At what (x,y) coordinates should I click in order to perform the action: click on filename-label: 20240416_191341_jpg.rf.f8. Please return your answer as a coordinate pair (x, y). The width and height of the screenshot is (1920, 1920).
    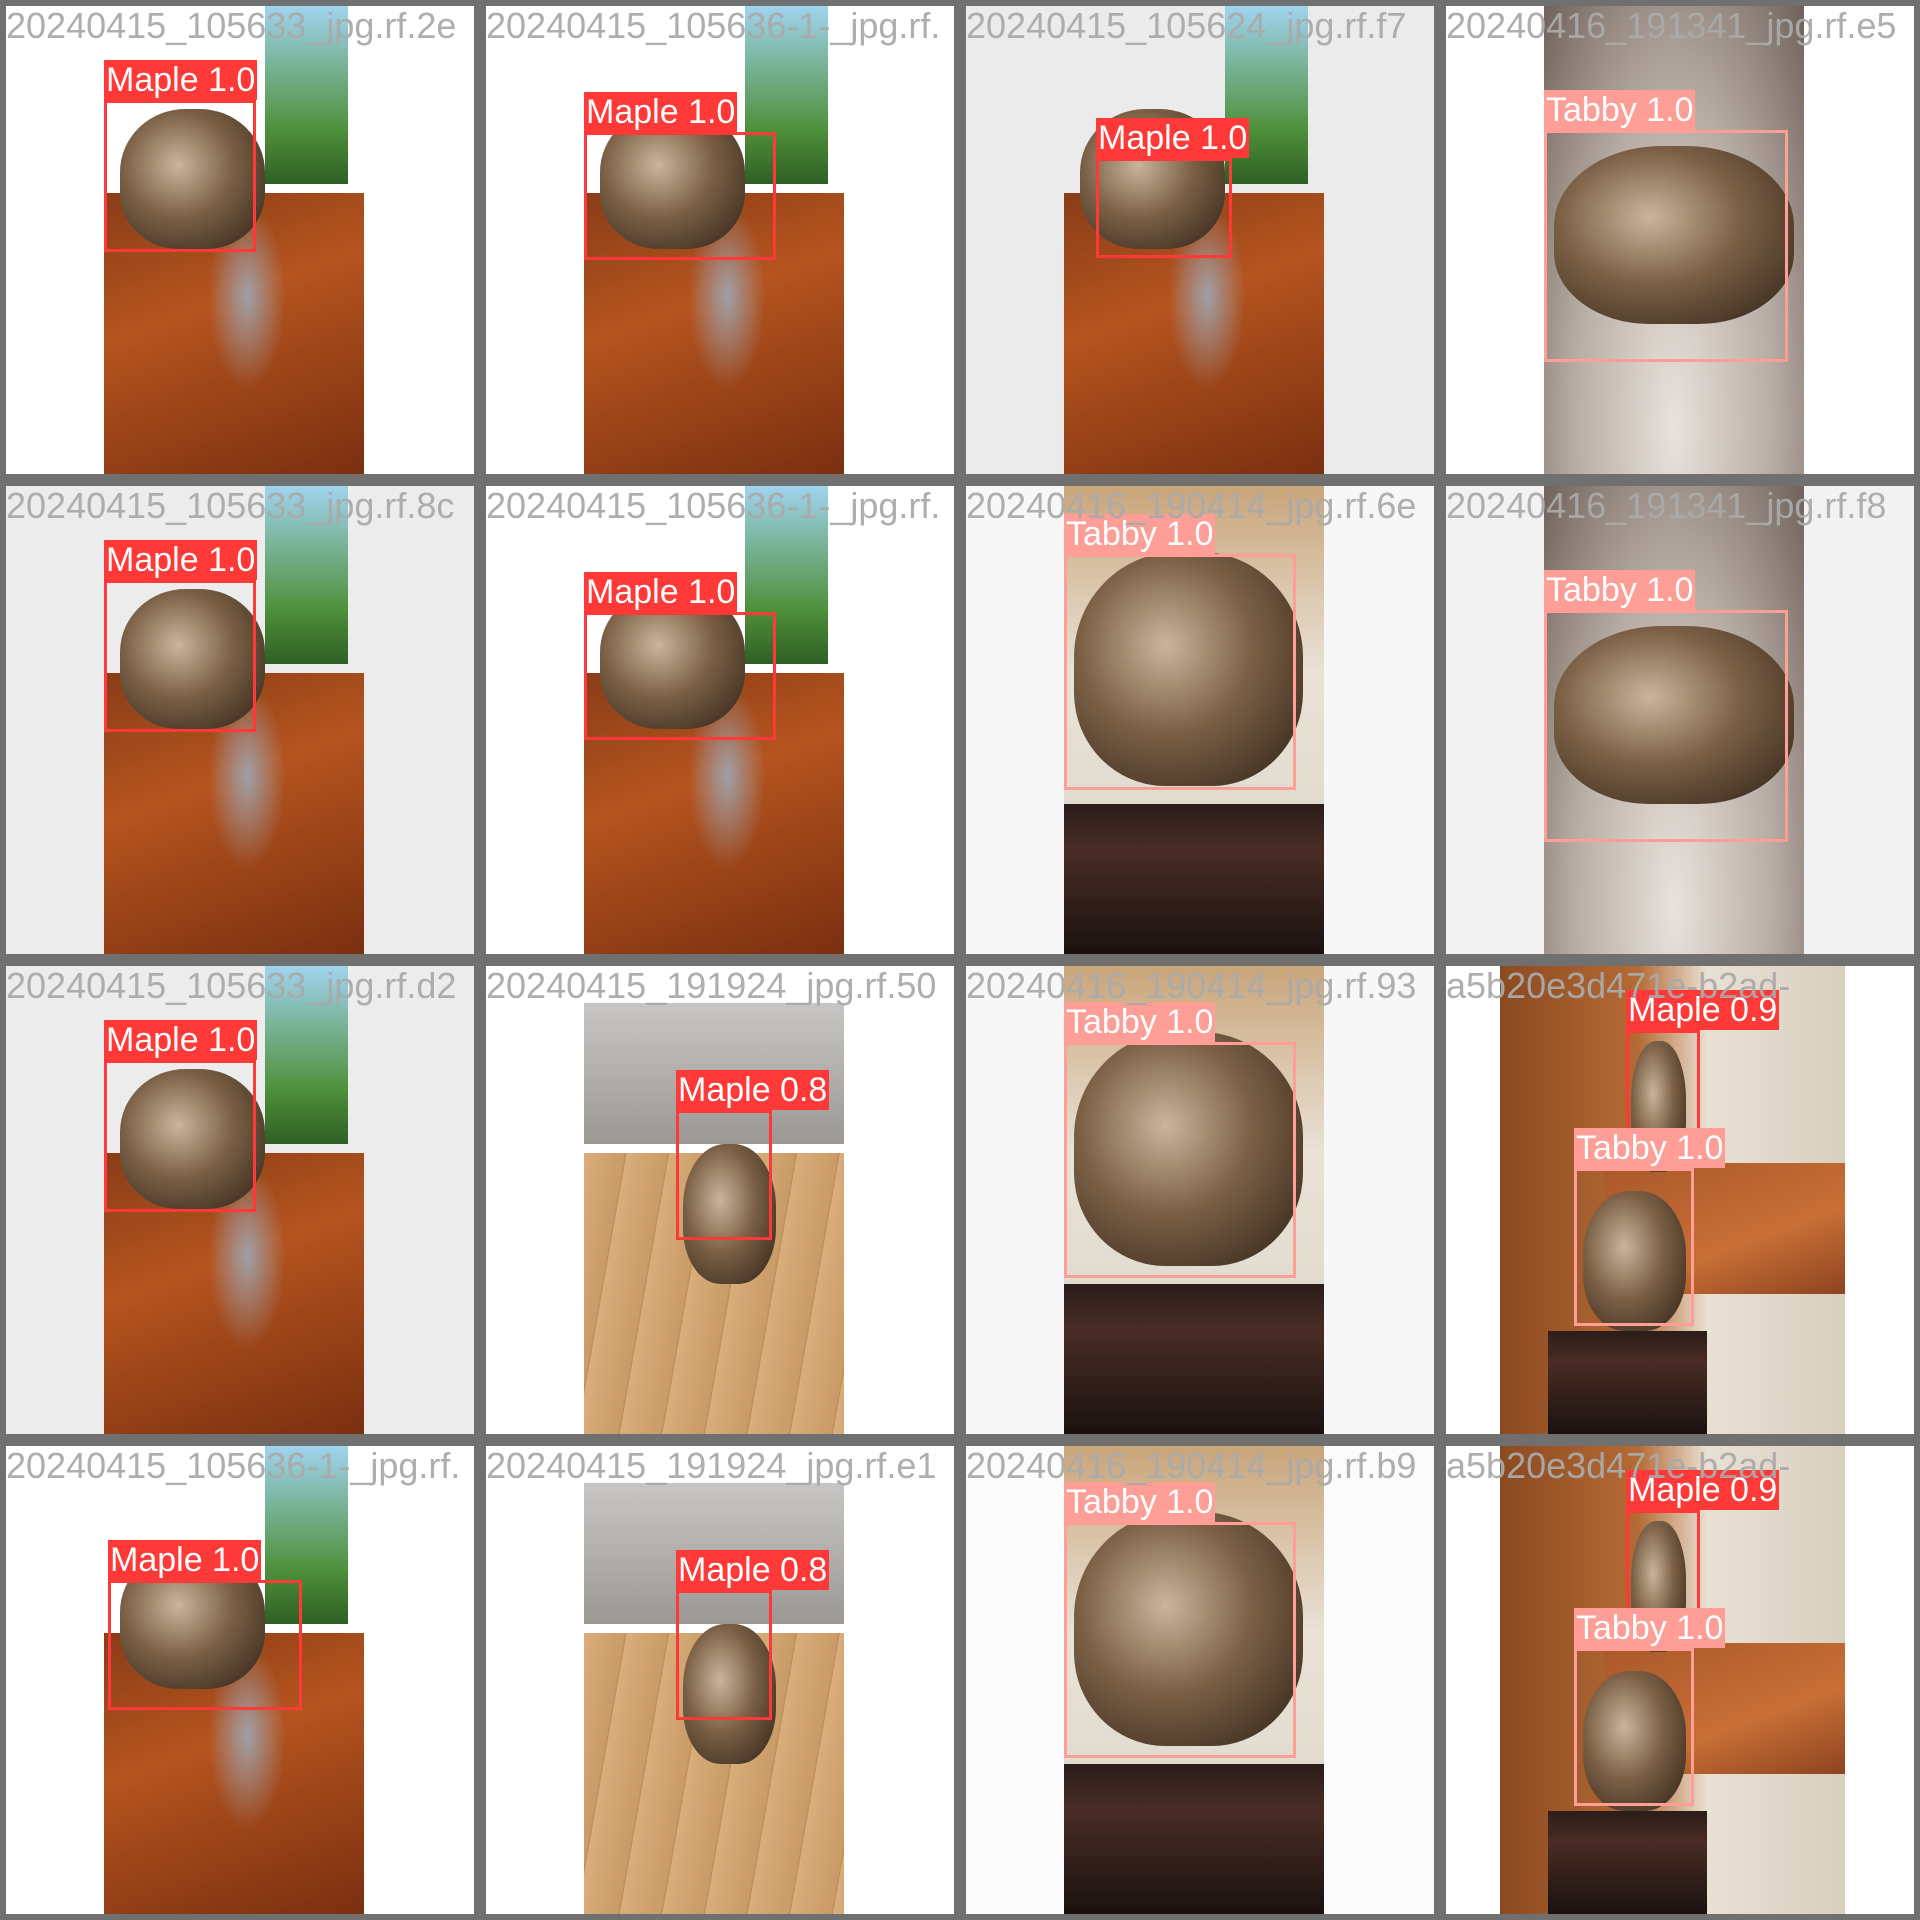
    Looking at the image, I should click on (1666, 505).